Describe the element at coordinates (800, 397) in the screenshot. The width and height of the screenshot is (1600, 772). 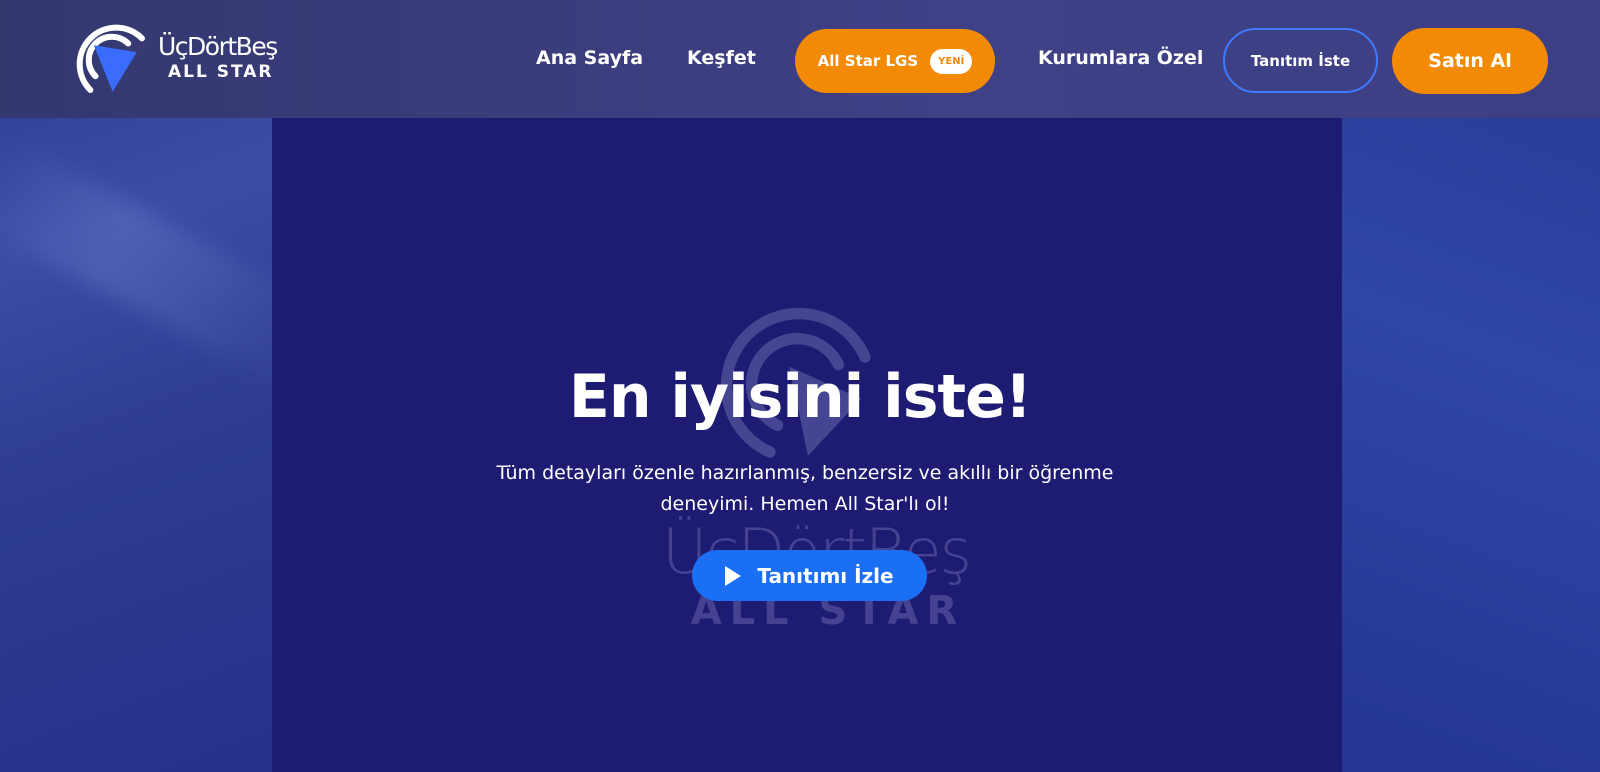
I see `hero-title: En iyisini iste!` at that location.